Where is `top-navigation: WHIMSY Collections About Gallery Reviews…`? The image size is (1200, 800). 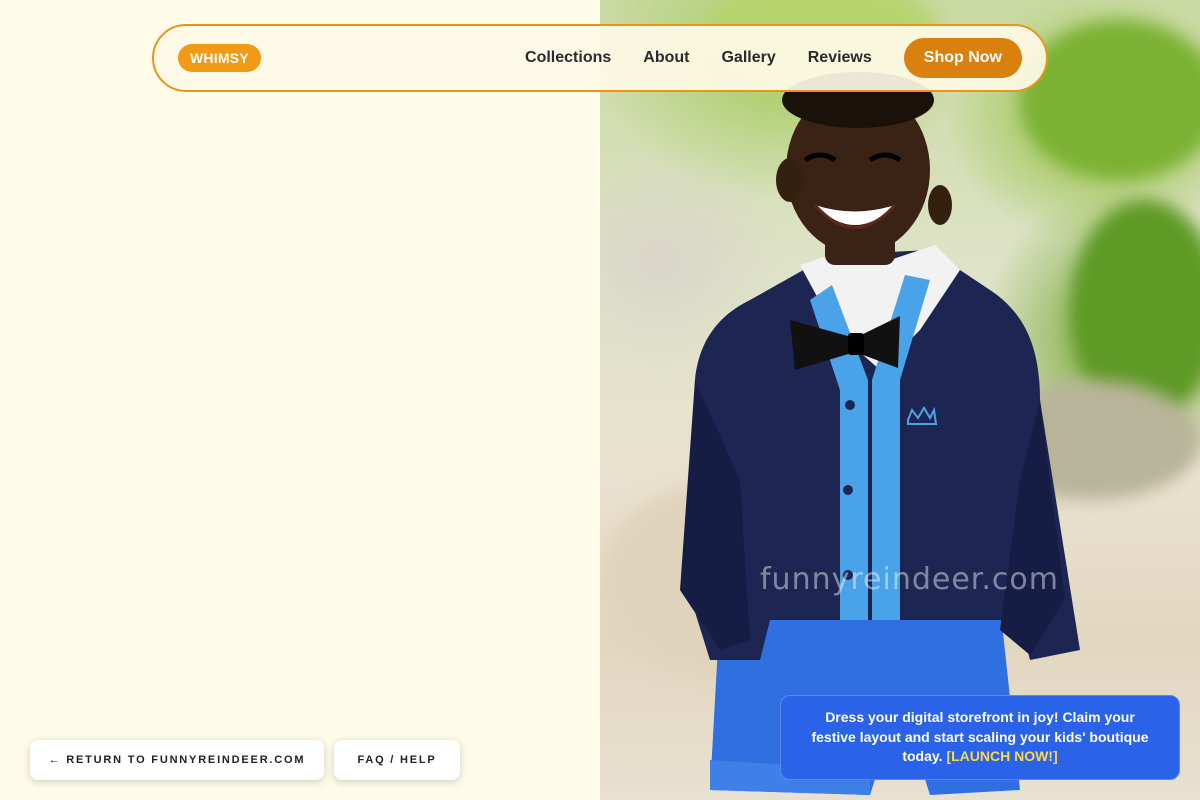 top-navigation: WHIMSY Collections About Gallery Reviews… is located at coordinates (600, 58).